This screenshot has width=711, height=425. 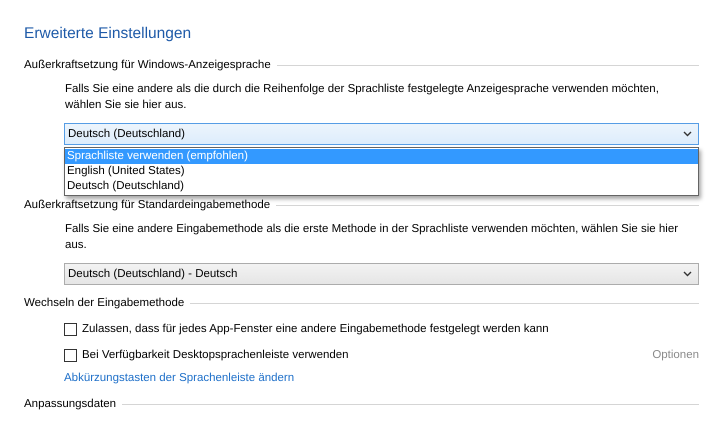 I want to click on dropdown-option: English (United States), so click(x=381, y=171).